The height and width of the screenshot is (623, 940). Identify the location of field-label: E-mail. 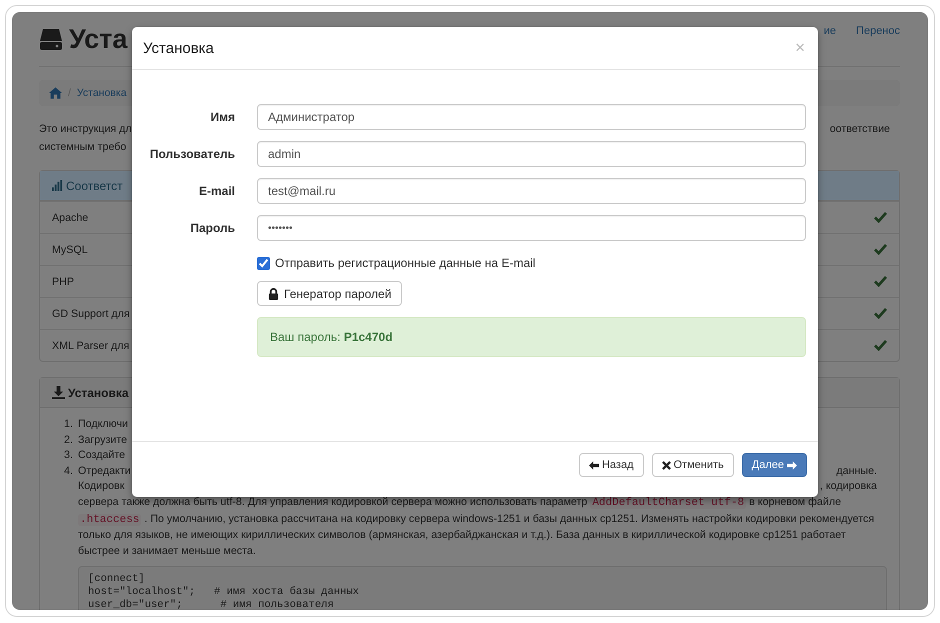
(216, 191).